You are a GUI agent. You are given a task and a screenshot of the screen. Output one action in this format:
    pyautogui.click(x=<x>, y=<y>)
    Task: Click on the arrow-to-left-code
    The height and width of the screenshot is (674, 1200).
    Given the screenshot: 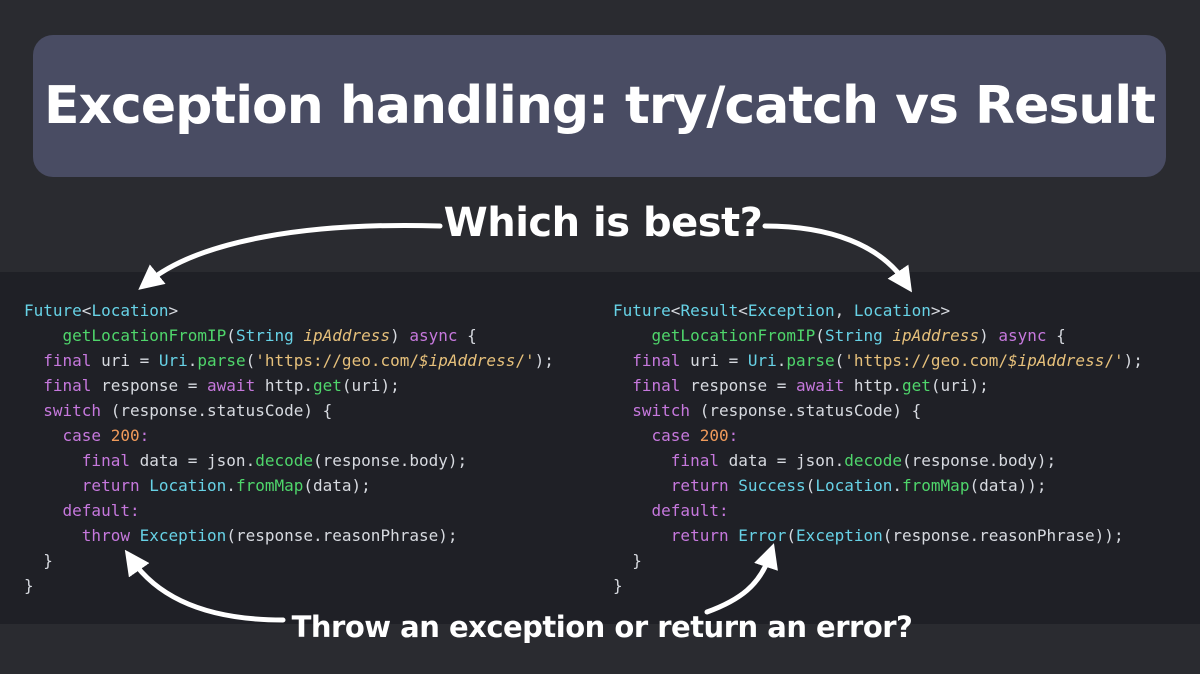 What is the action you would take?
    pyautogui.click(x=290, y=256)
    